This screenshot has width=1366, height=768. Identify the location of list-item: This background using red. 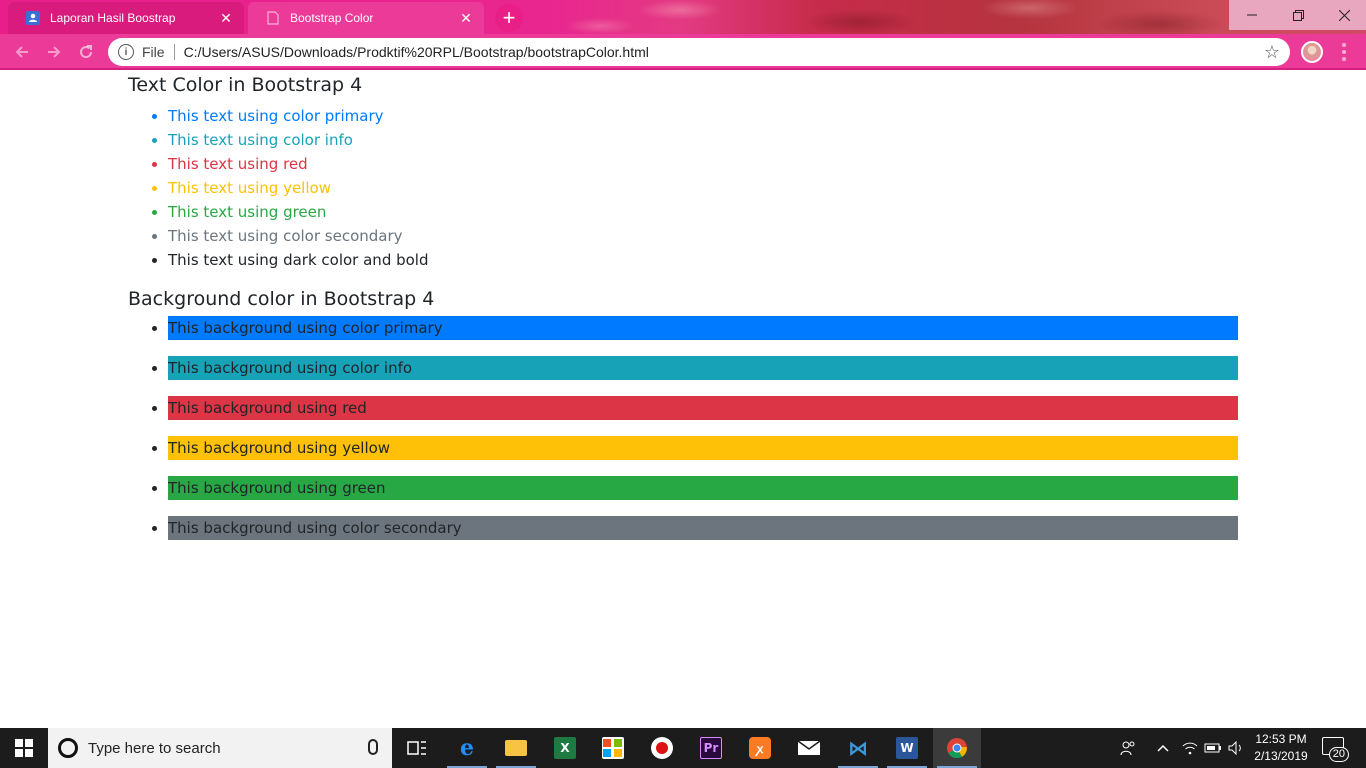
(703, 408).